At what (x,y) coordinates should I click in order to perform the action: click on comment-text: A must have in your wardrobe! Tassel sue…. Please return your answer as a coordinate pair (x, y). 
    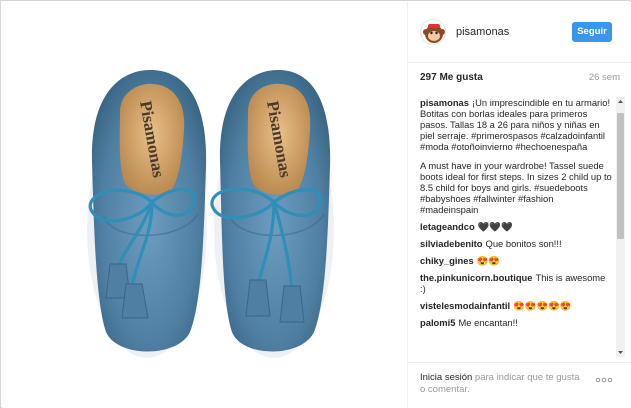
    Looking at the image, I should click on (516, 187).